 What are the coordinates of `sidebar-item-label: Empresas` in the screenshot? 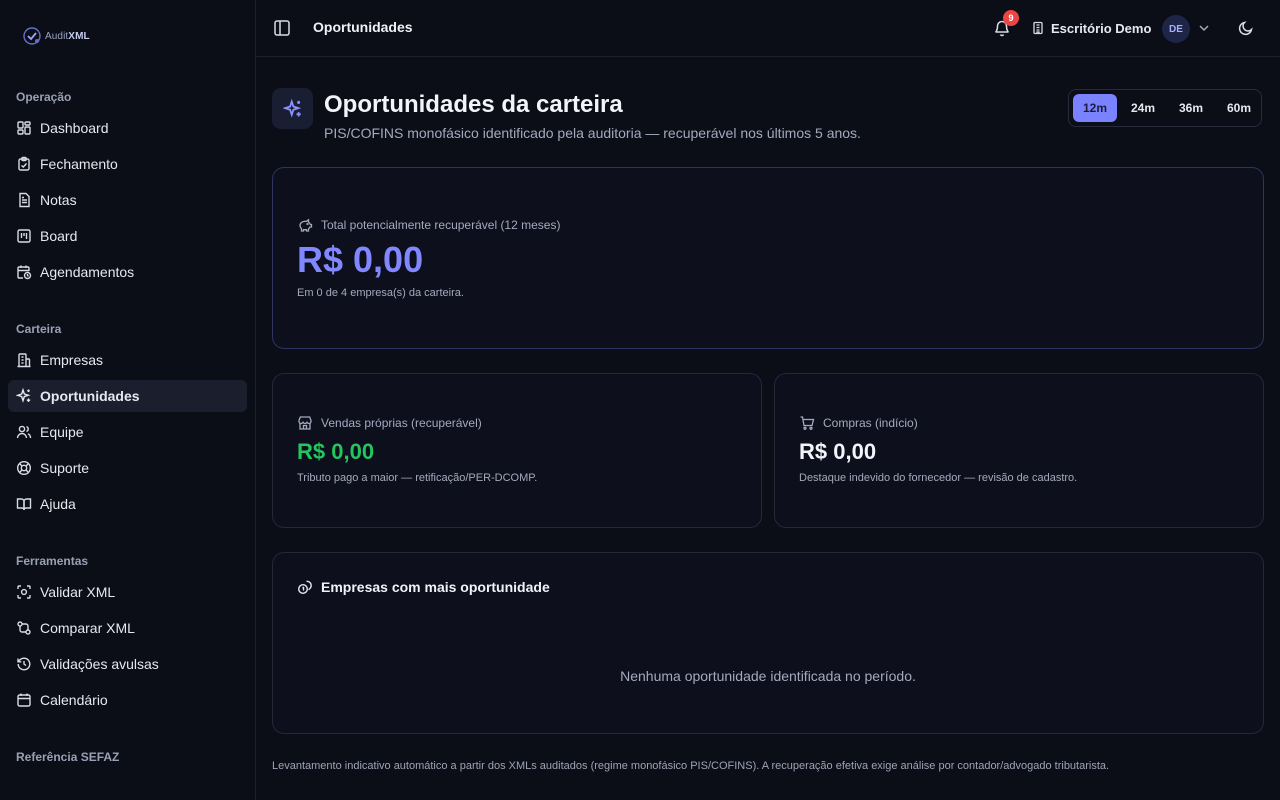 It's located at (72, 360).